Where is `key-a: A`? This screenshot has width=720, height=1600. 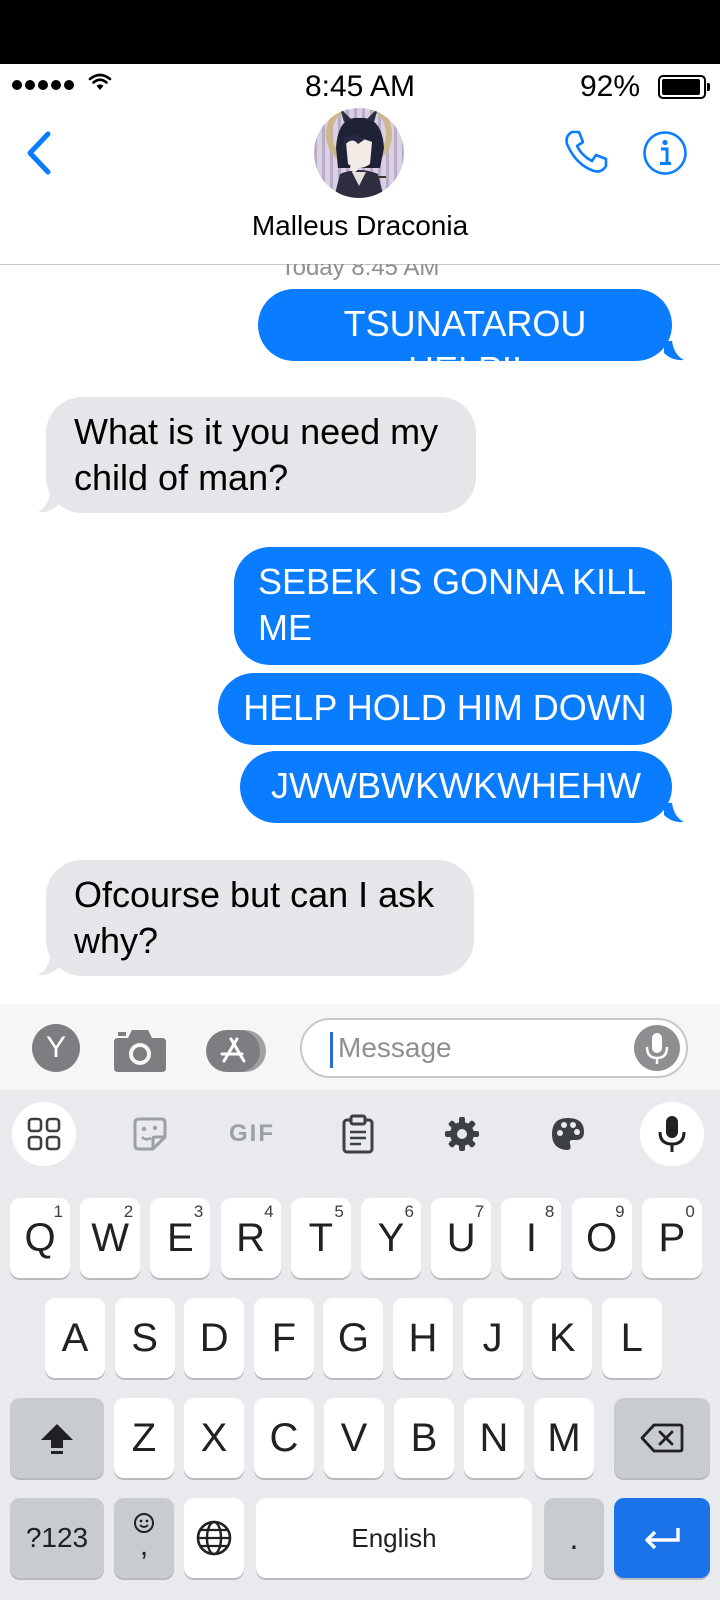
key-a: A is located at coordinates (75, 1338).